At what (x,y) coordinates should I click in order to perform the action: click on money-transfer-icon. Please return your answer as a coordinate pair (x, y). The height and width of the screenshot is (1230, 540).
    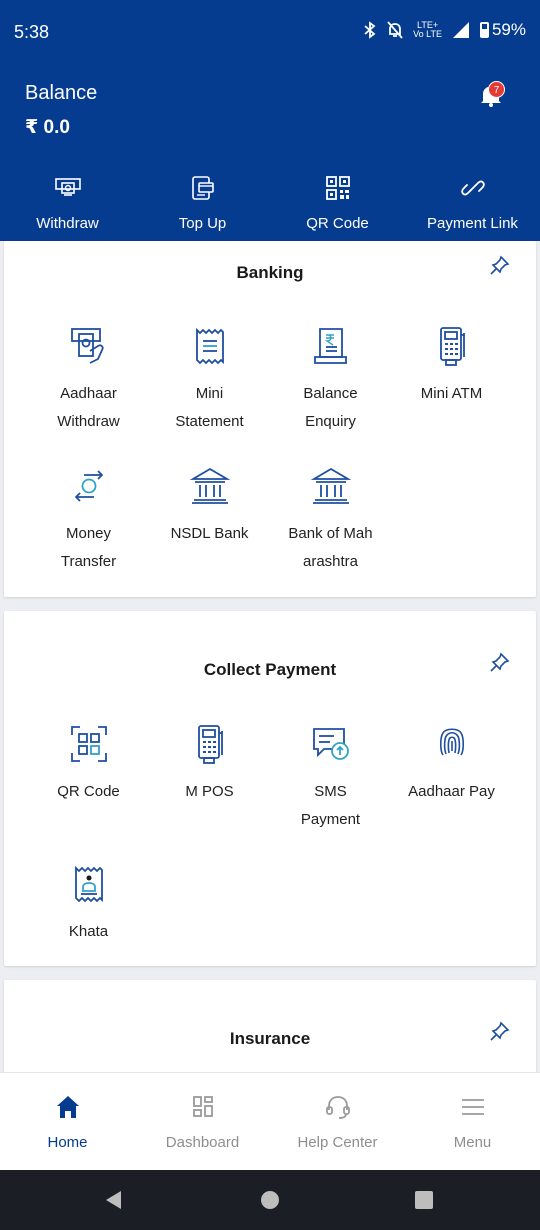
    Looking at the image, I should click on (88, 486).